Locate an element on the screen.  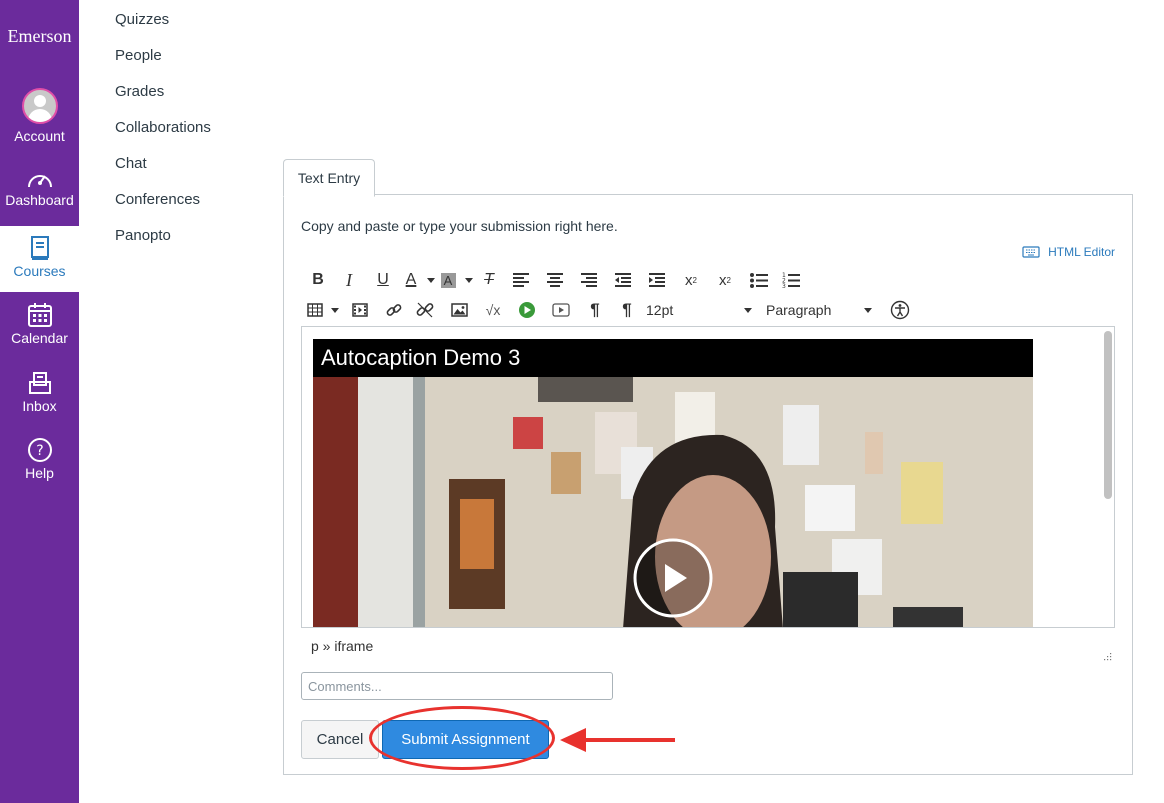
bold-icon: B is located at coordinates (318, 280).